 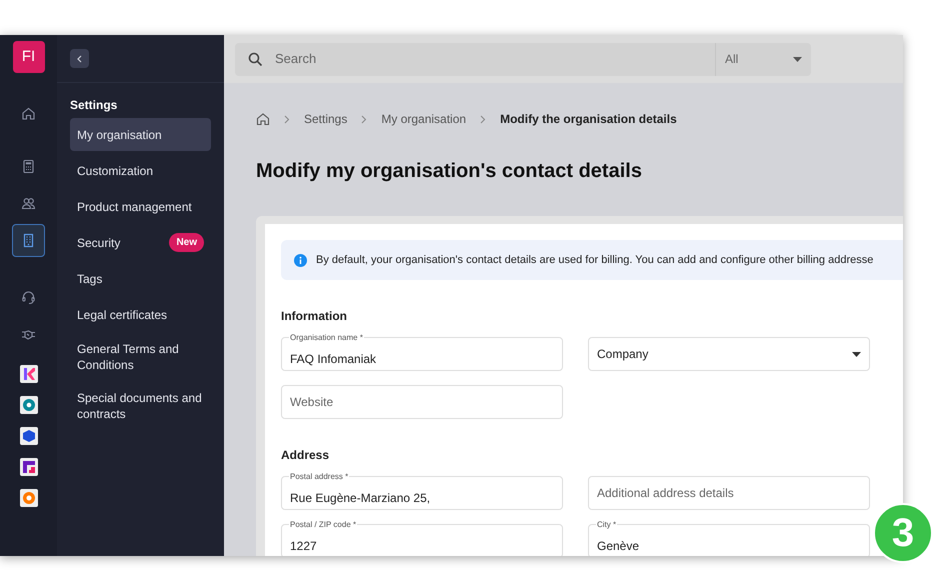 I want to click on users-icon, so click(x=28, y=203).